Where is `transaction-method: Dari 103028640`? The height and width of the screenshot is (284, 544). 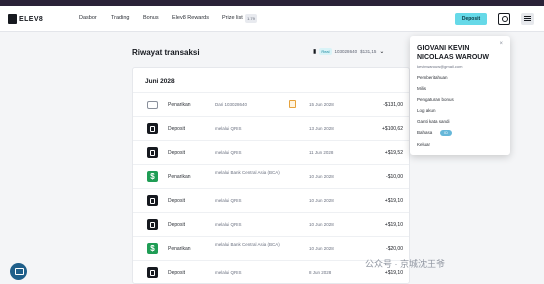
transaction-method: Dari 103028640 is located at coordinates (231, 104).